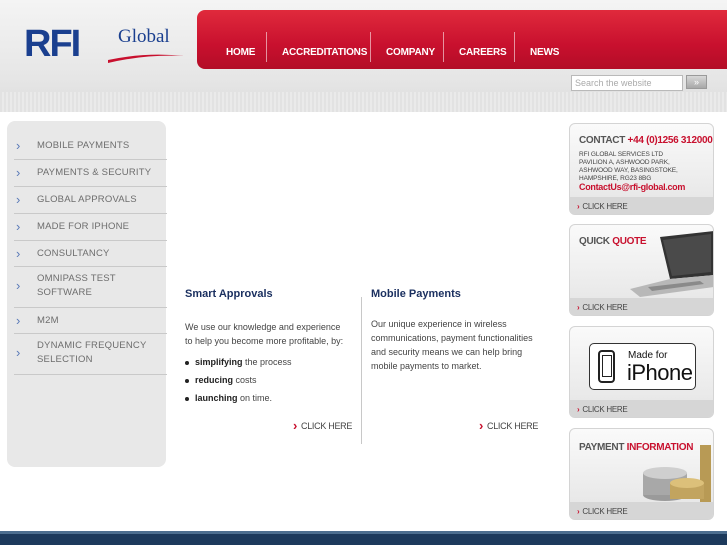 This screenshot has height=545, width=727. What do you see at coordinates (240, 52) in the screenshot?
I see `nav-home: HOME` at bounding box center [240, 52].